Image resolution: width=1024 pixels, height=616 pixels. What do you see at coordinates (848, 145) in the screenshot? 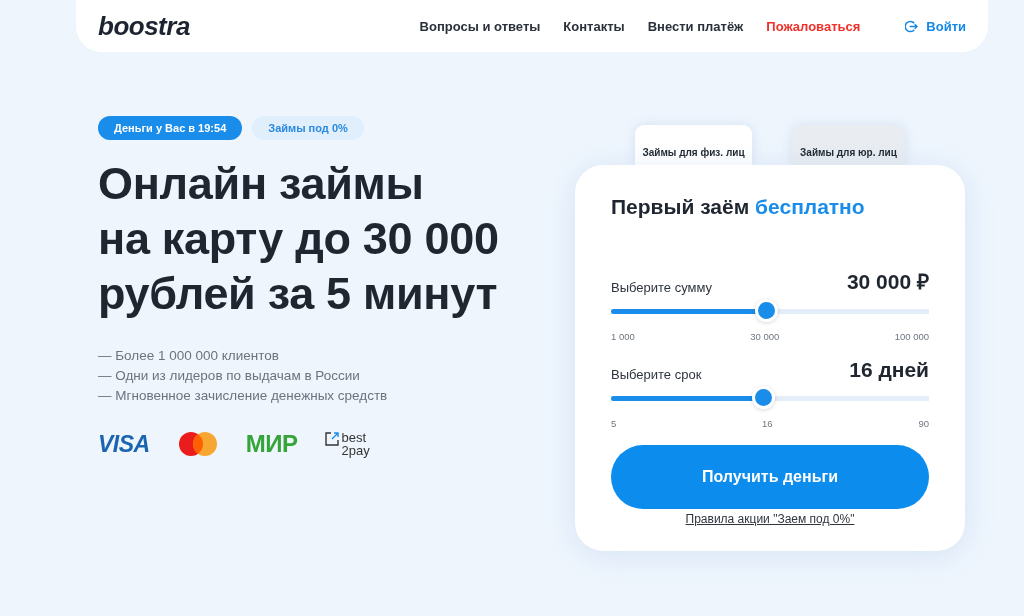
I see `card-tab: Займы для юр. лиц` at bounding box center [848, 145].